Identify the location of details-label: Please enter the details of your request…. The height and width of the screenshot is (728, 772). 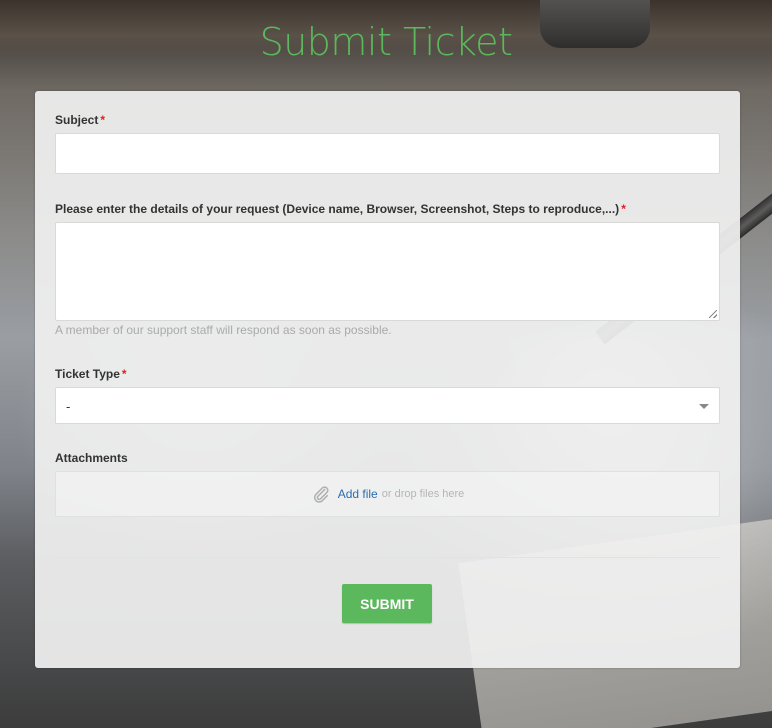
(340, 209).